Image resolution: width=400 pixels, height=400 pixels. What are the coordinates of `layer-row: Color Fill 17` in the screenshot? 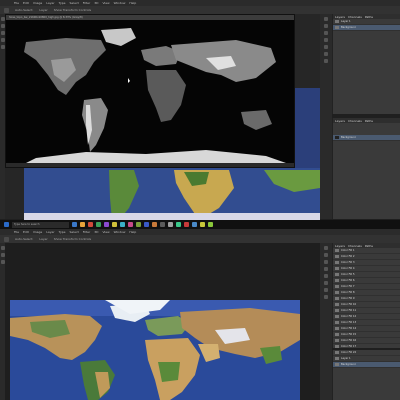 It's located at (366, 346).